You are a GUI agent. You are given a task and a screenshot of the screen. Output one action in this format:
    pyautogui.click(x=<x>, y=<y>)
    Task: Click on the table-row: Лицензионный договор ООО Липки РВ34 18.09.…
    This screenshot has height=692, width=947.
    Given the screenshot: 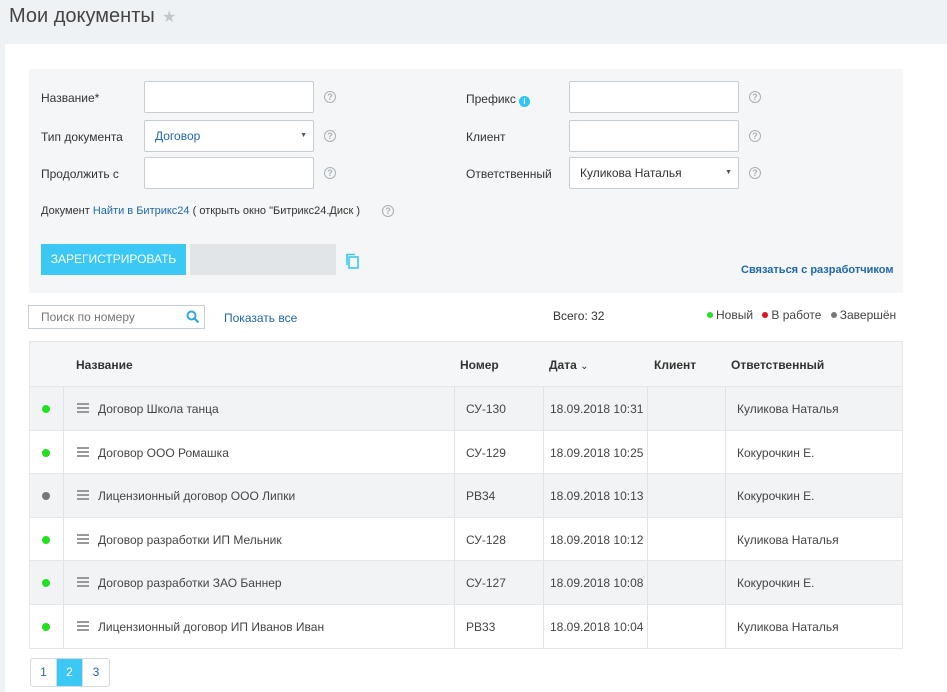 What is the action you would take?
    pyautogui.click(x=466, y=495)
    